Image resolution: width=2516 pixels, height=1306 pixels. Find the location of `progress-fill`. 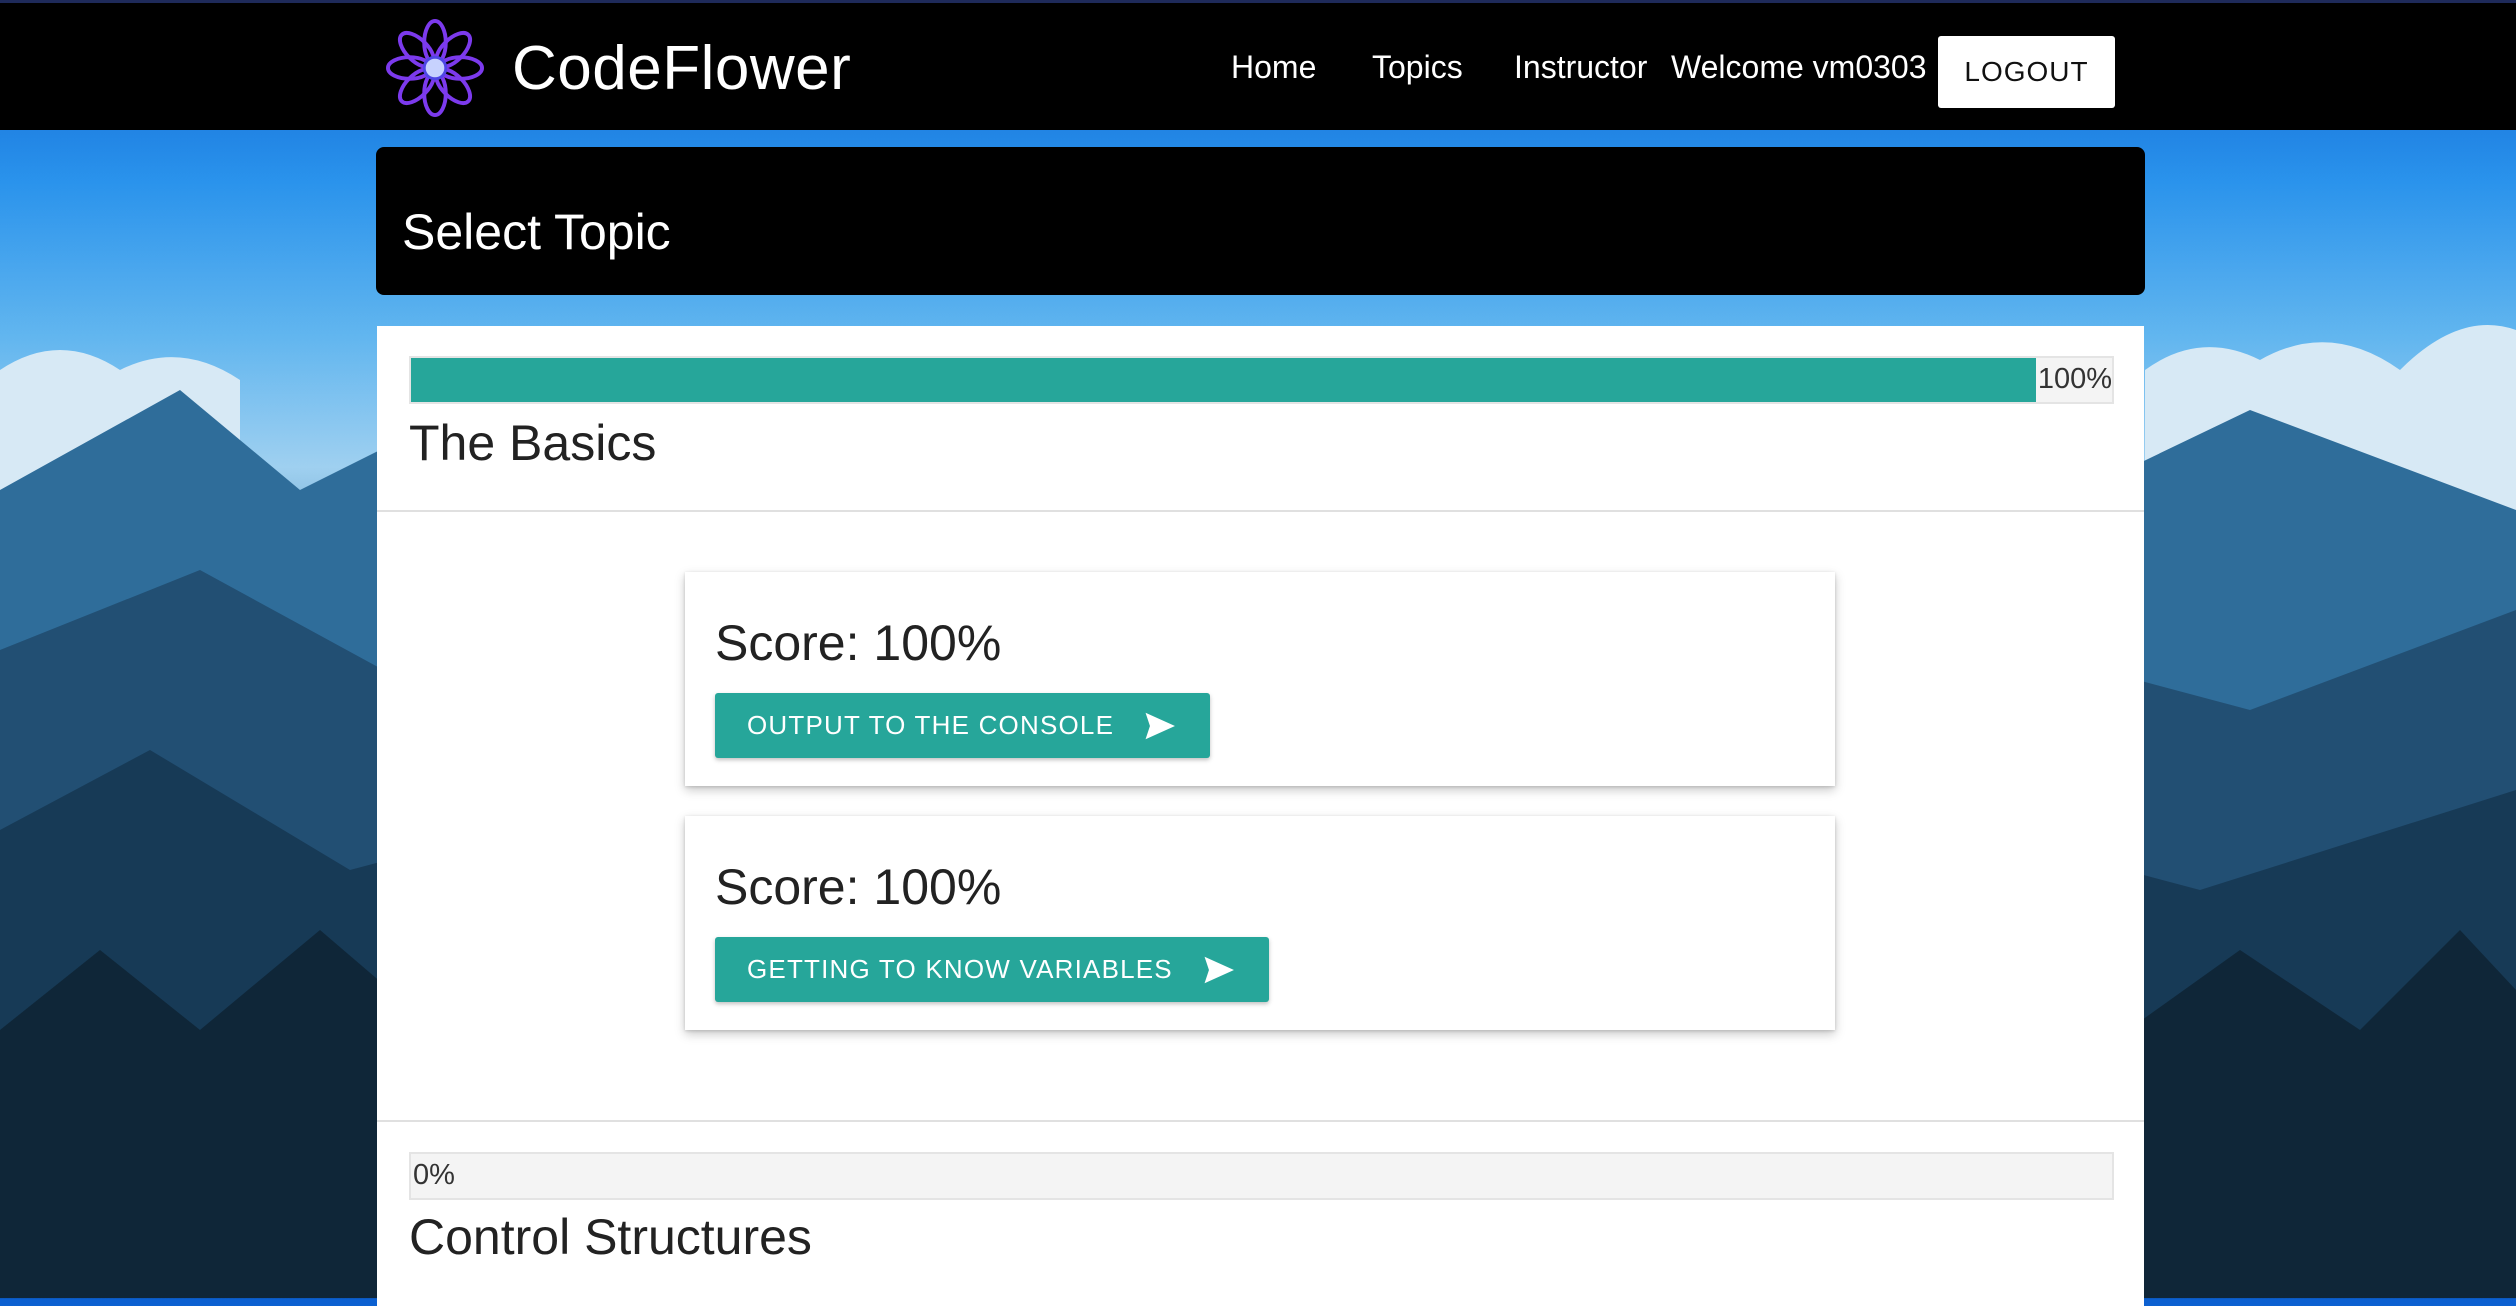

progress-fill is located at coordinates (1223, 380).